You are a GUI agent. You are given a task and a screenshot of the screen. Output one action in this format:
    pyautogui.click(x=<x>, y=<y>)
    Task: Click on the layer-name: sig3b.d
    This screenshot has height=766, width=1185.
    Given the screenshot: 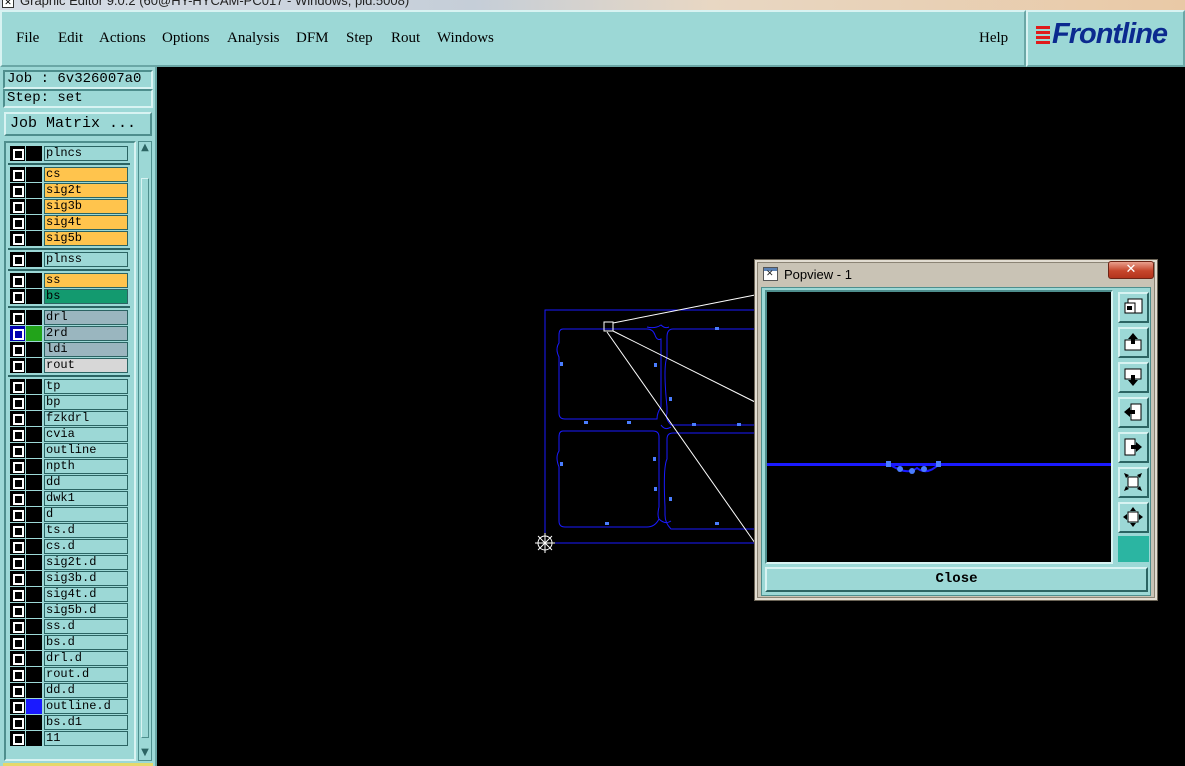 What is the action you would take?
    pyautogui.click(x=86, y=578)
    